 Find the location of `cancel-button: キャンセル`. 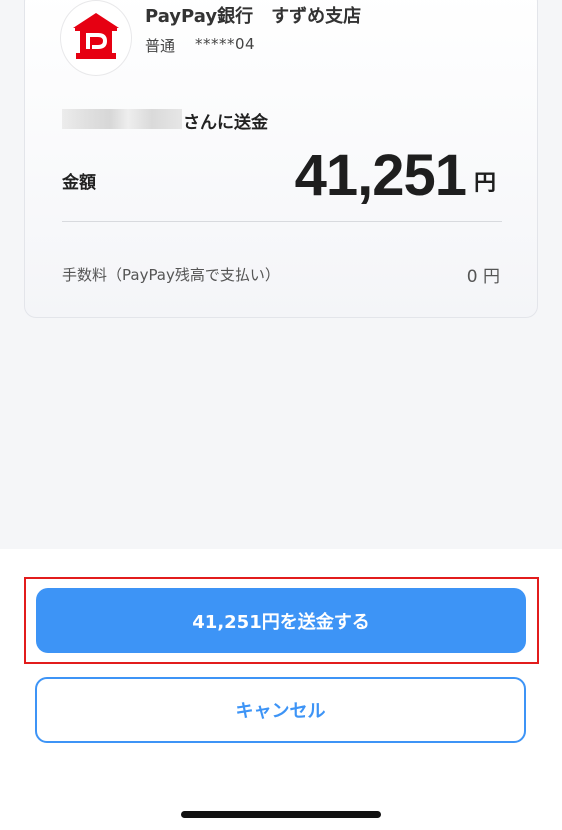

cancel-button: キャンセル is located at coordinates (280, 710).